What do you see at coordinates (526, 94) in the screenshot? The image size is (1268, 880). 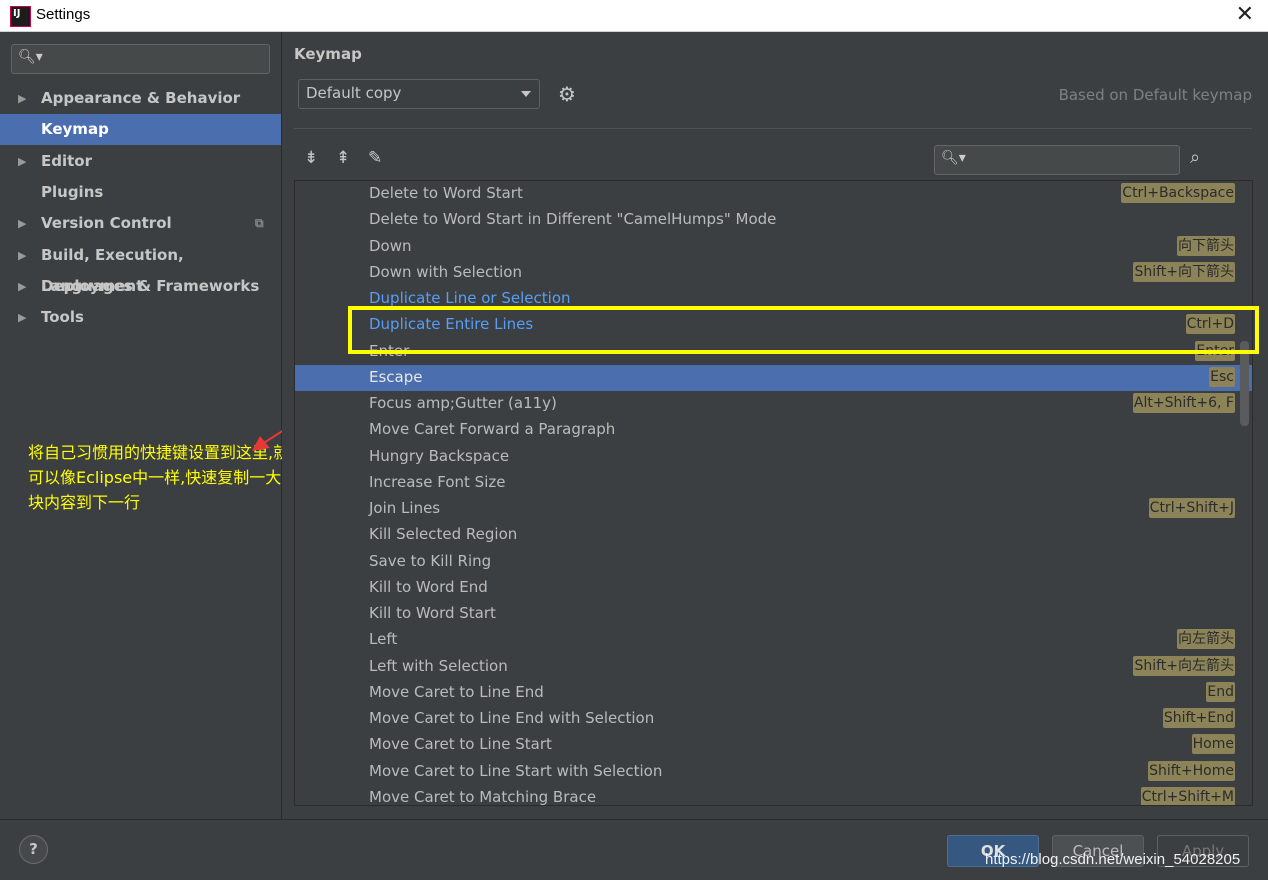 I see `chevron-down-icon` at bounding box center [526, 94].